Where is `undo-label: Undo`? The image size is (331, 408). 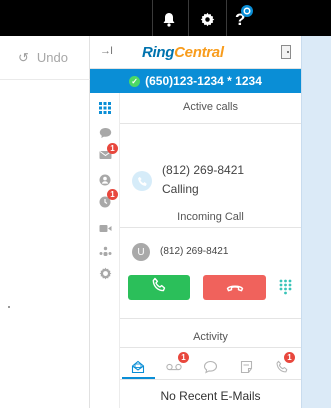 undo-label: Undo is located at coordinates (52, 57).